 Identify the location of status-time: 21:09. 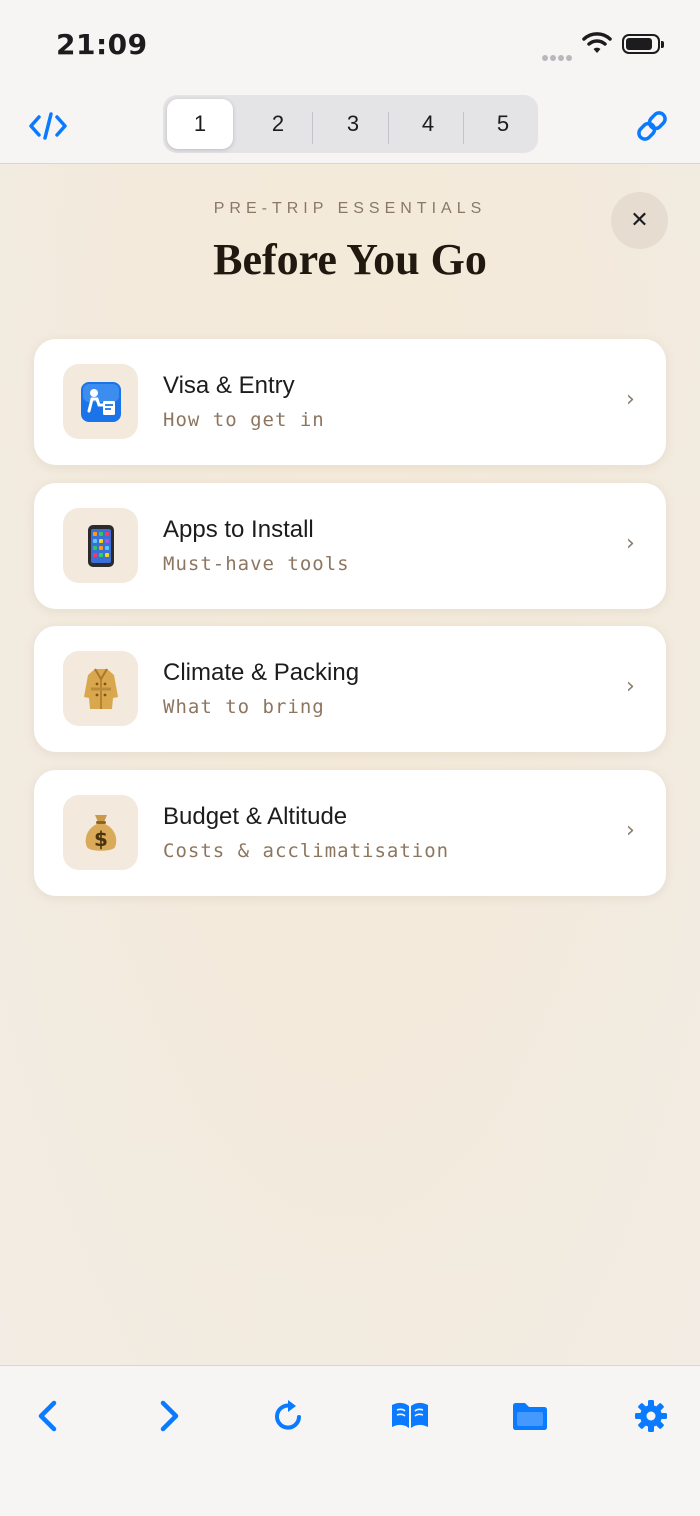
(102, 44).